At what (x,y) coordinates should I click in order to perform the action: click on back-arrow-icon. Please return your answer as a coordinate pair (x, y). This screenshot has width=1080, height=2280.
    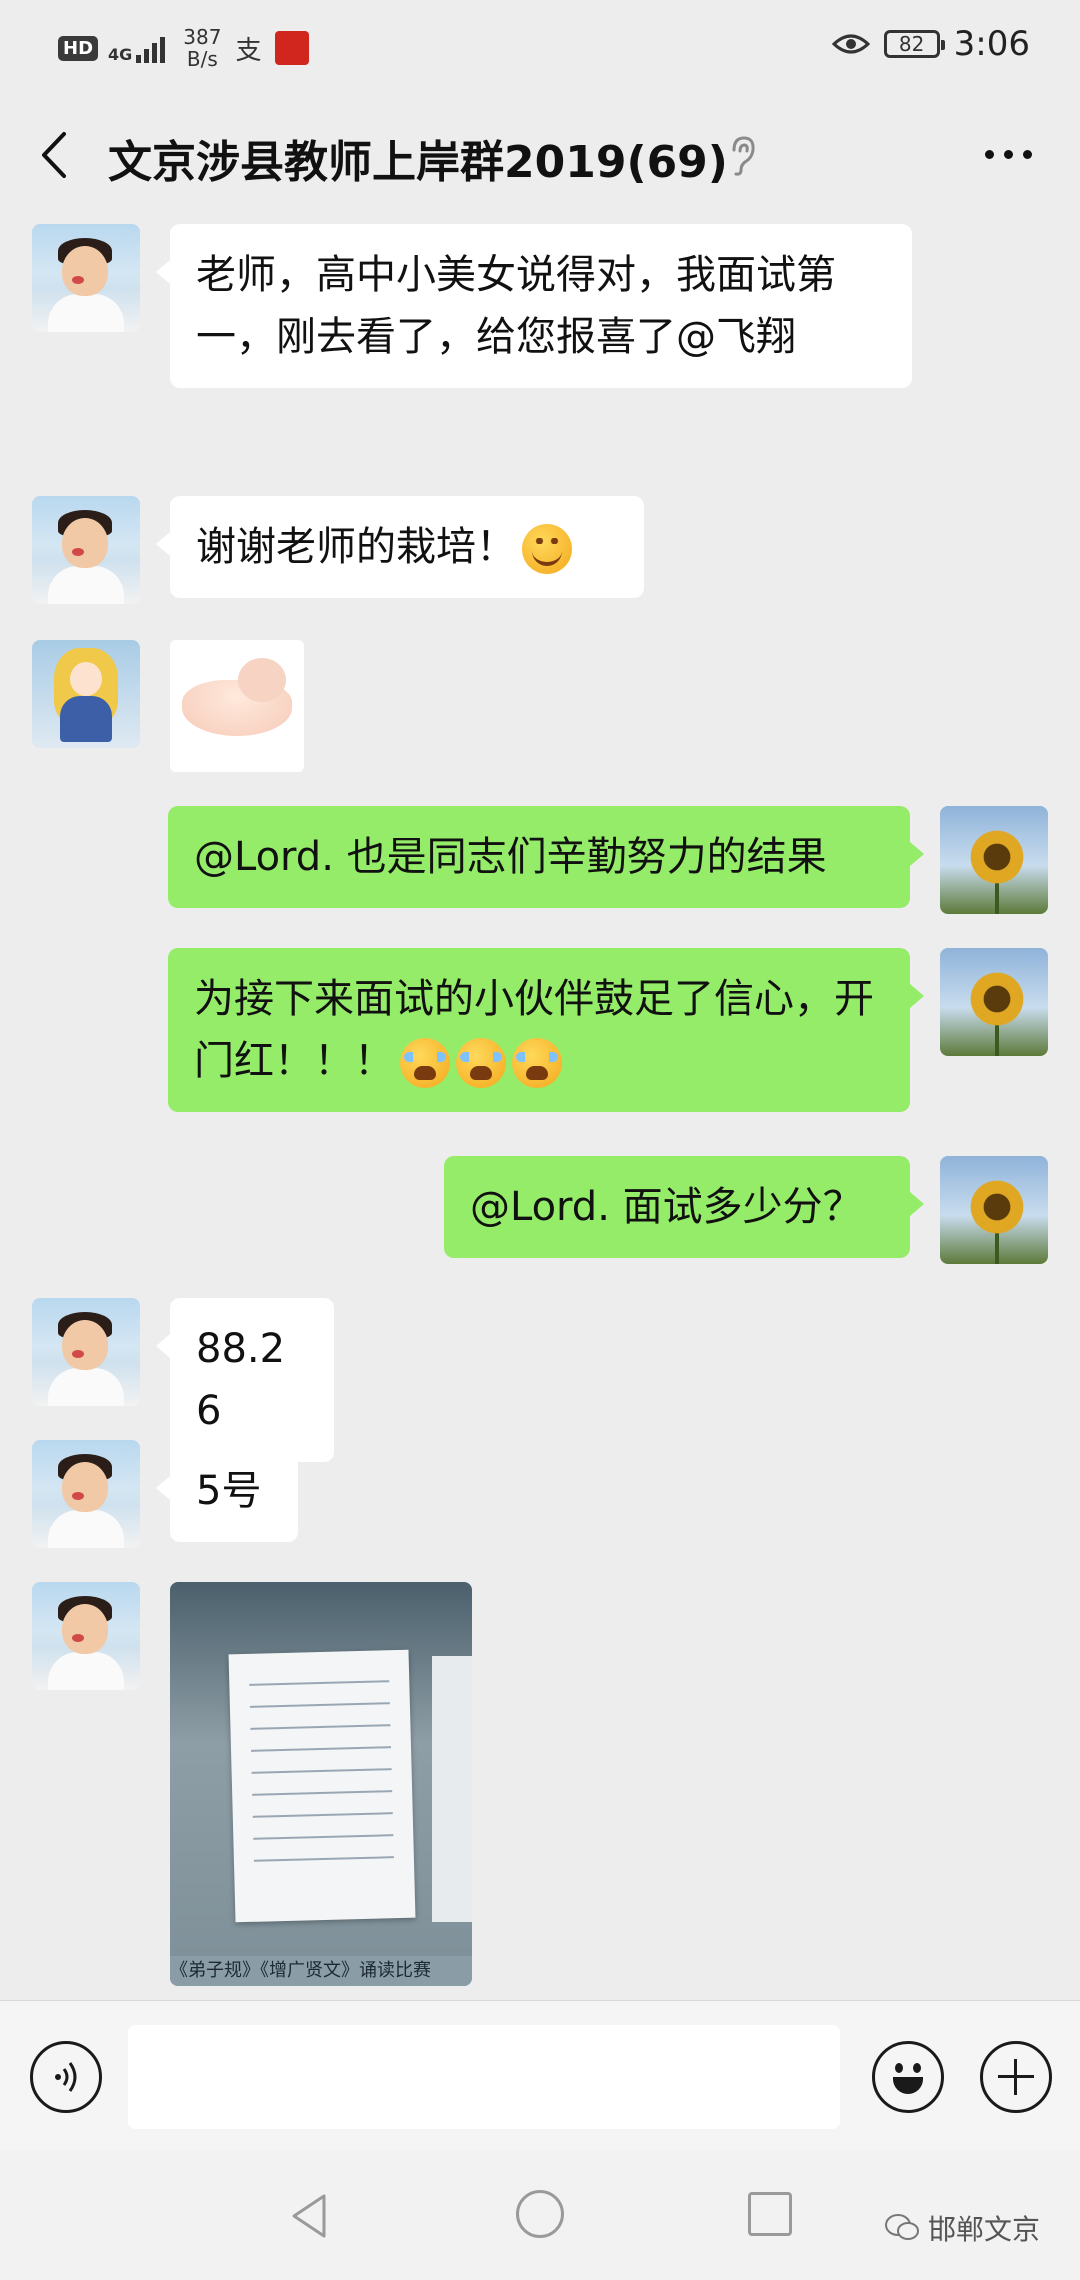
    Looking at the image, I should click on (56, 155).